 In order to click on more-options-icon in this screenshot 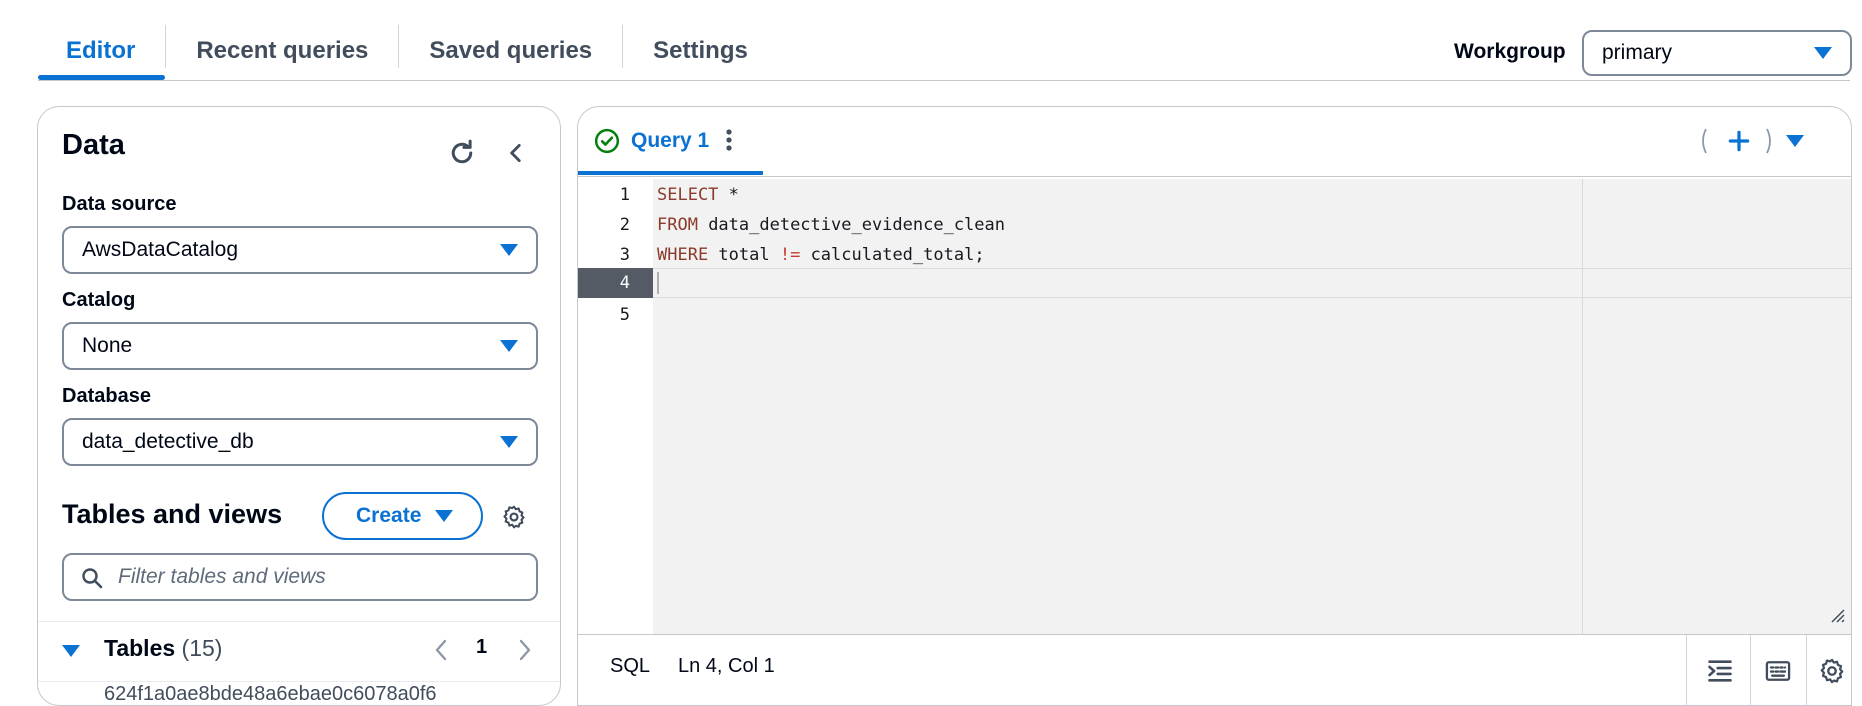, I will do `click(729, 142)`.